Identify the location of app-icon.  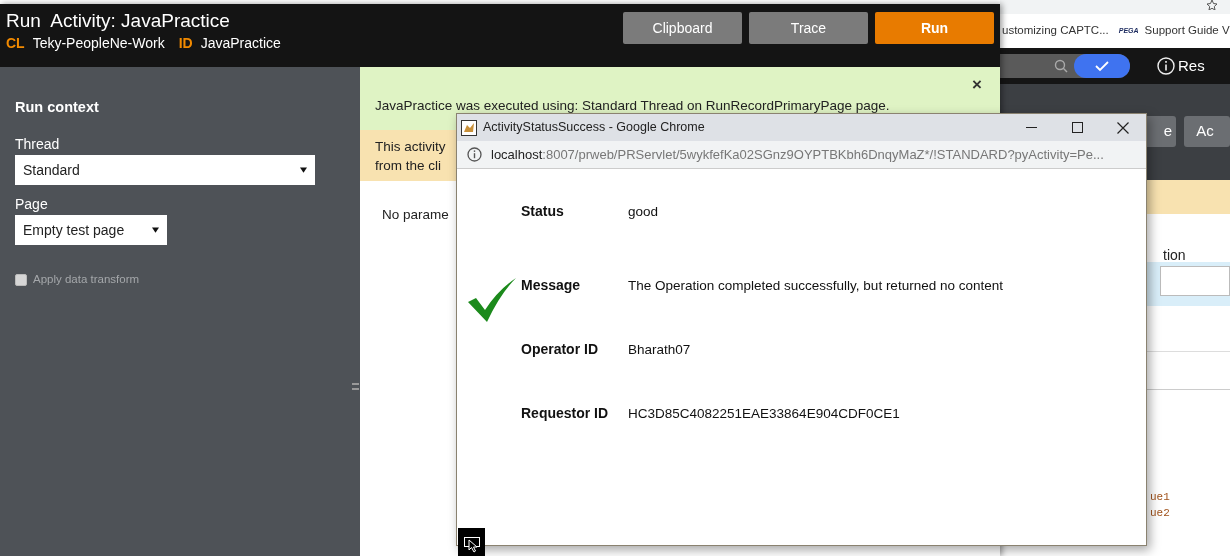
(469, 127).